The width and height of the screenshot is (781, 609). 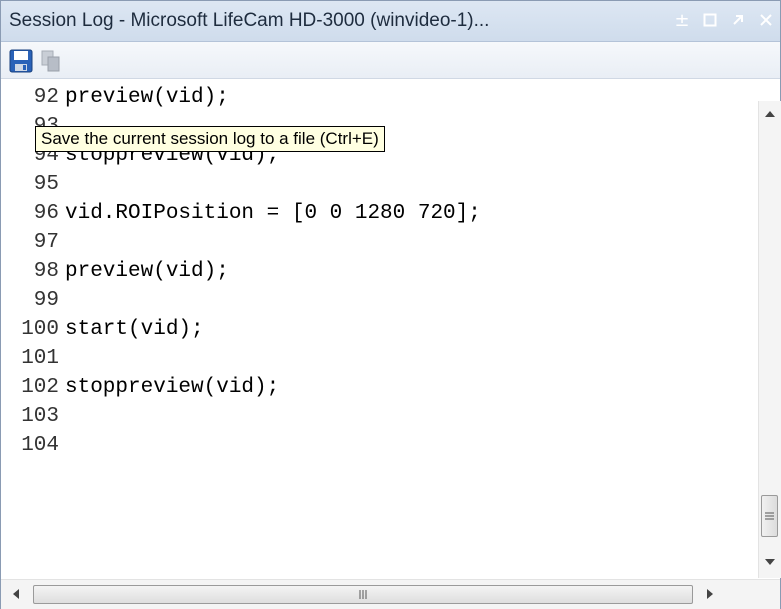 I want to click on scroll-left-arrow-icon, so click(x=16, y=594).